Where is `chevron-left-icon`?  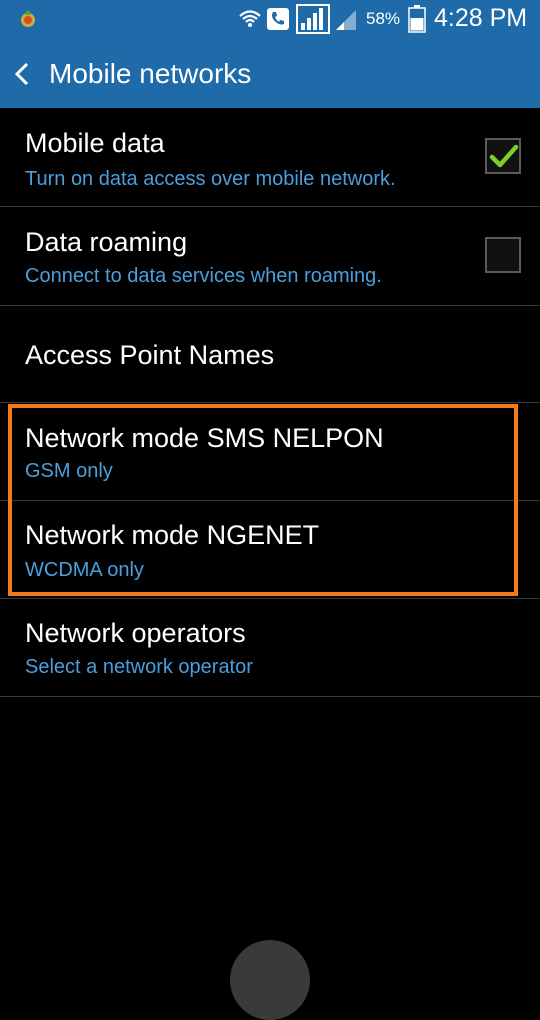
chevron-left-icon is located at coordinates (22, 74).